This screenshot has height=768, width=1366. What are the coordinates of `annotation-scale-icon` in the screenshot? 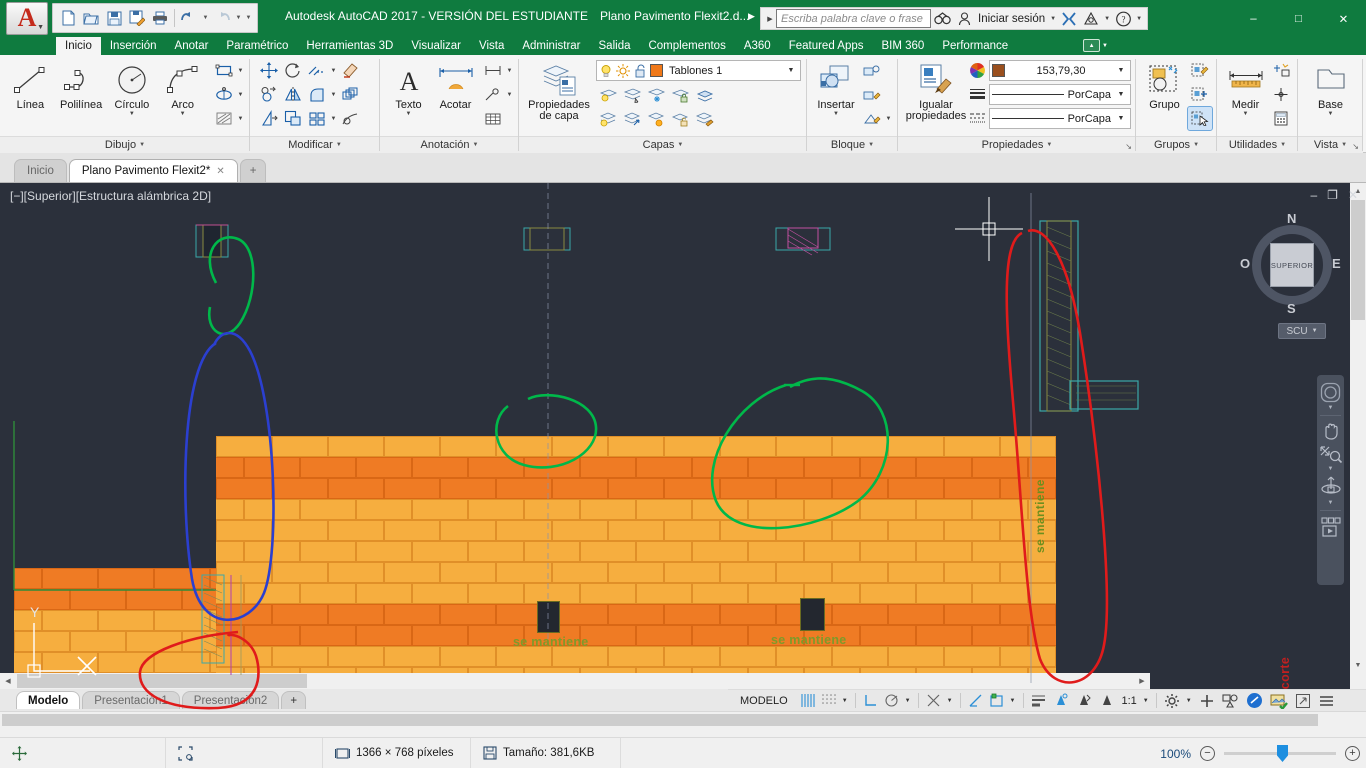 It's located at (1107, 701).